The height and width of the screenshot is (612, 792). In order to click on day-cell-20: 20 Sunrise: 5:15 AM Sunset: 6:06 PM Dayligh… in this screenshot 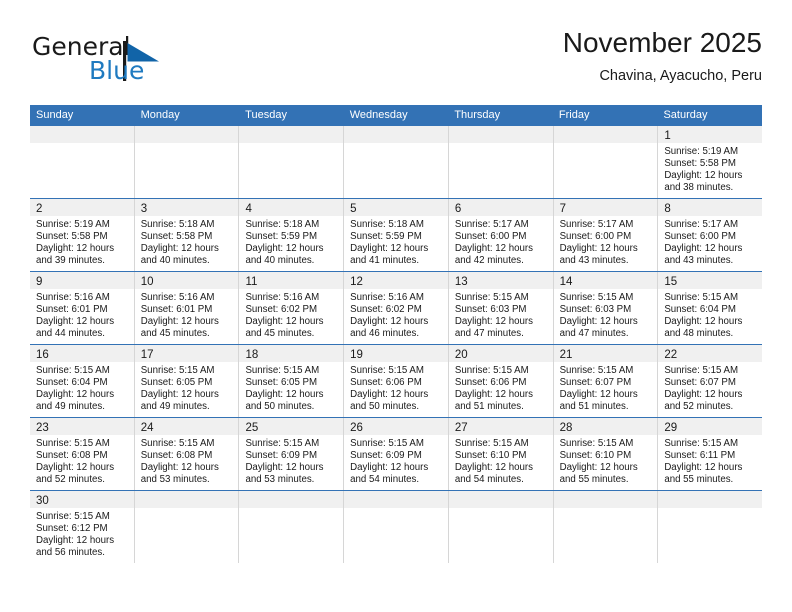, I will do `click(501, 381)`.